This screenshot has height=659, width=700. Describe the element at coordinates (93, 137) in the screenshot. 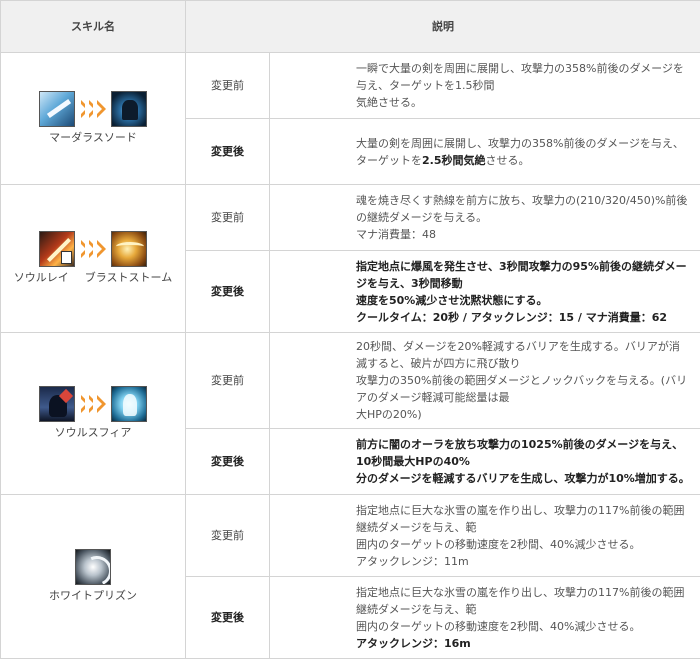

I see `skill-name: マーダラスソード` at that location.